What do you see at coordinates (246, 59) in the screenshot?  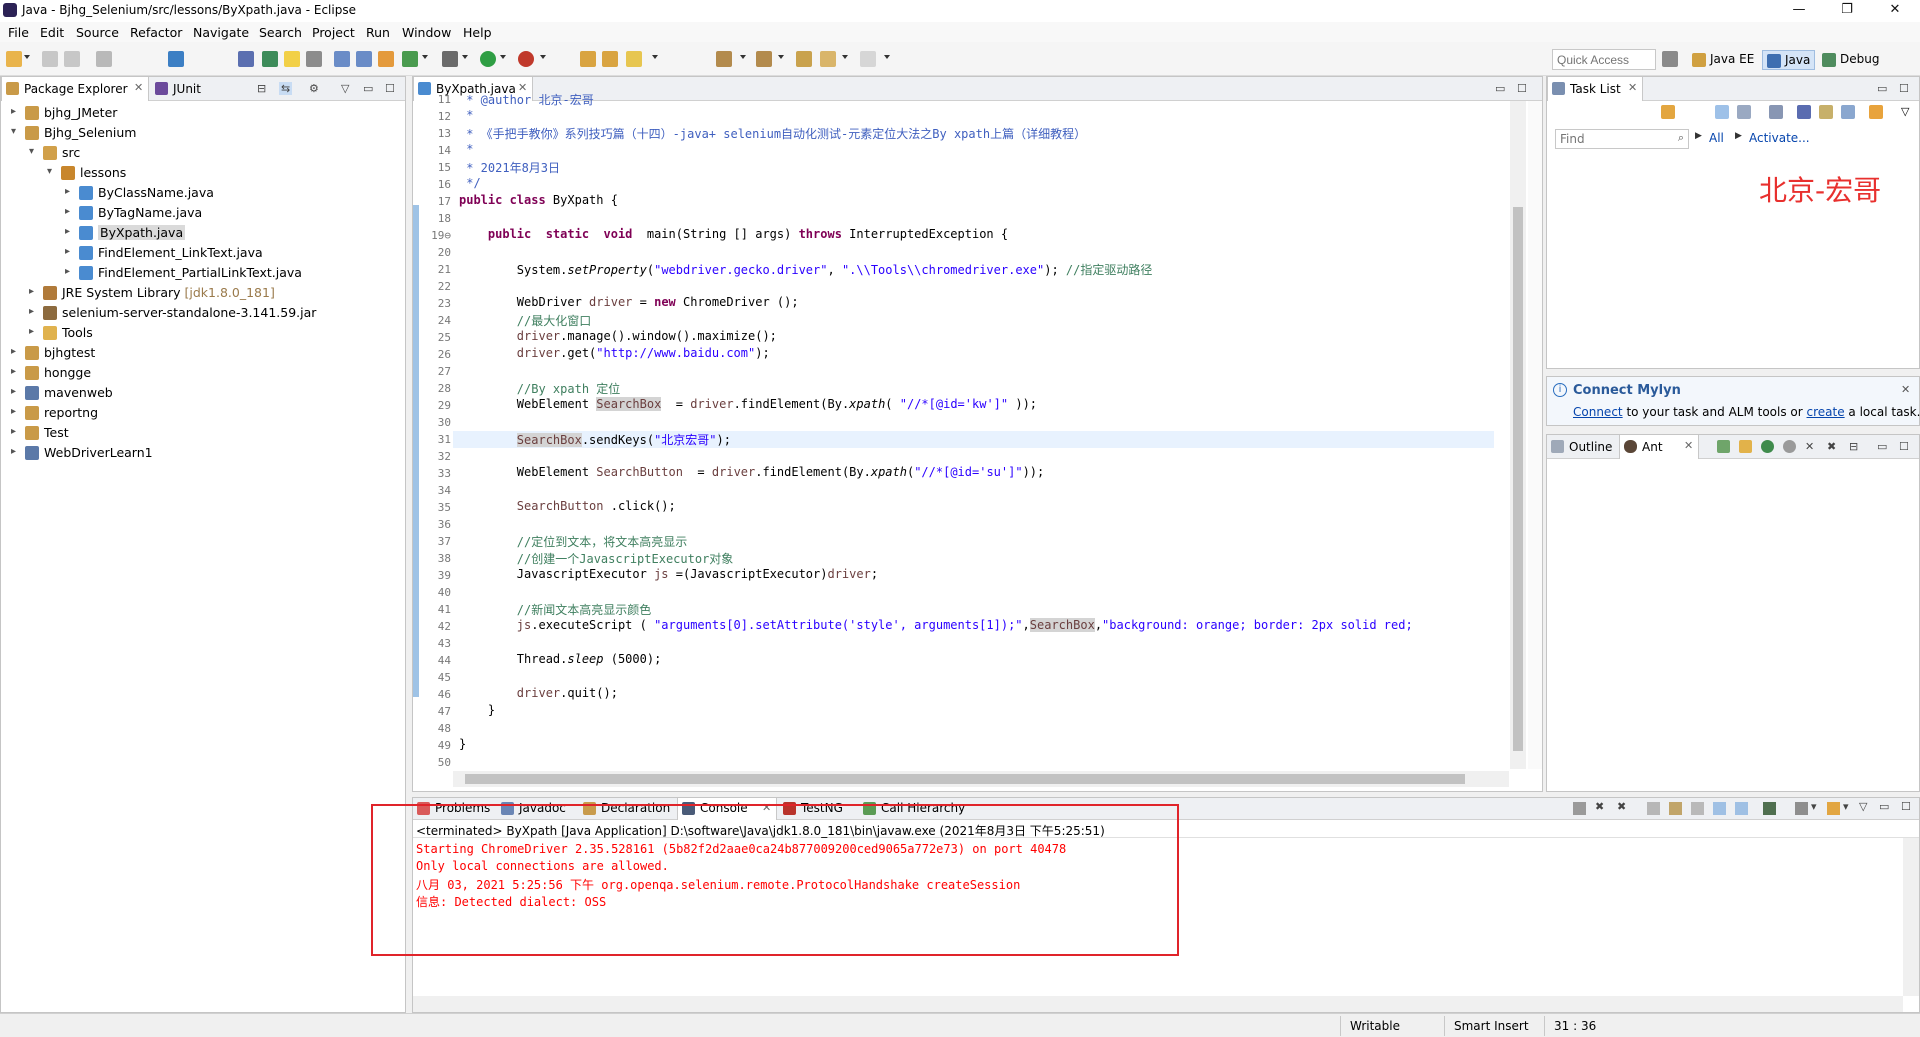 I see `debug-tool-icon` at bounding box center [246, 59].